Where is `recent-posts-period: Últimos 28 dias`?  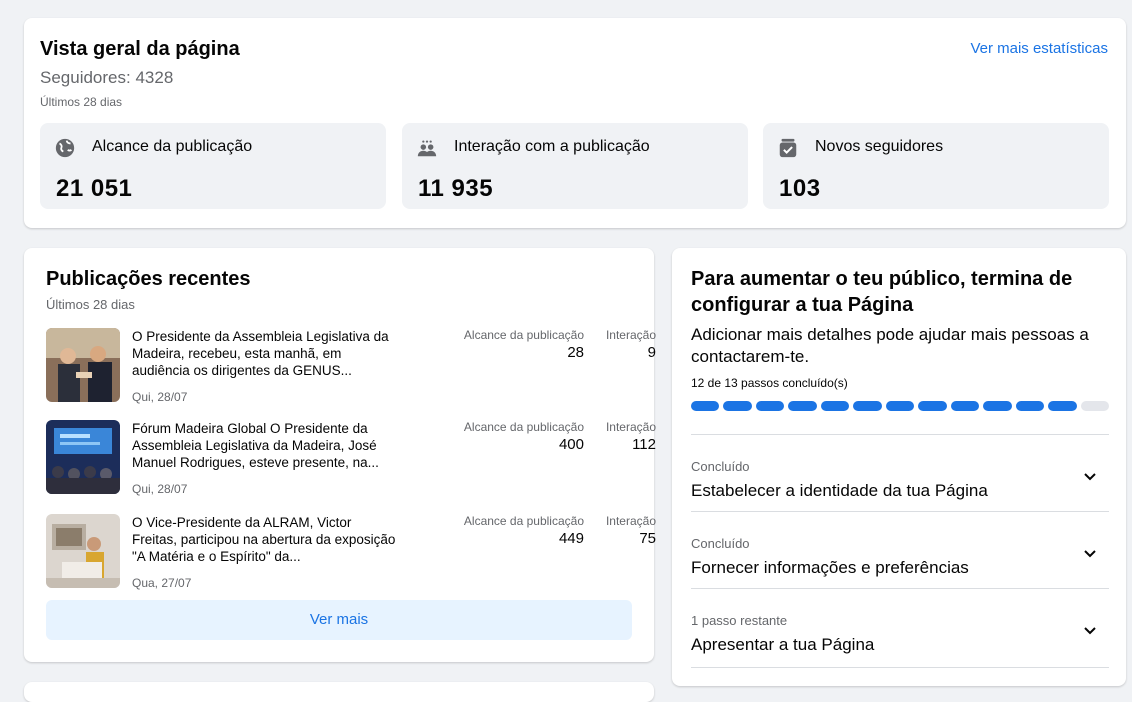
recent-posts-period: Últimos 28 dias is located at coordinates (90, 304).